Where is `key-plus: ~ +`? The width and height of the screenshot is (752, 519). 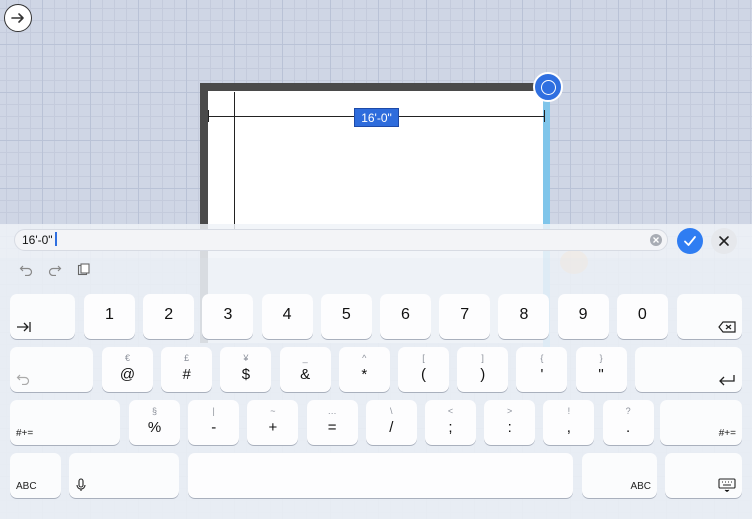
key-plus: ~ + is located at coordinates (273, 422).